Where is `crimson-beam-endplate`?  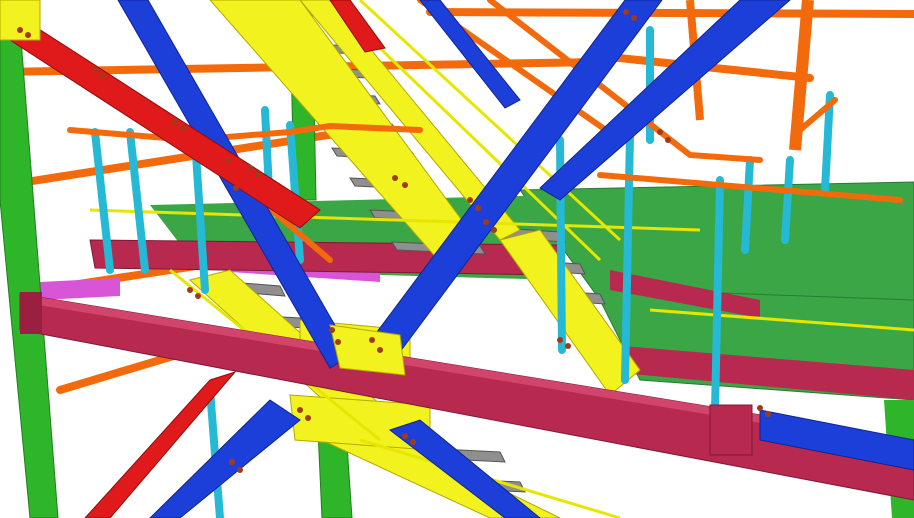
crimson-beam-endplate is located at coordinates (31, 313).